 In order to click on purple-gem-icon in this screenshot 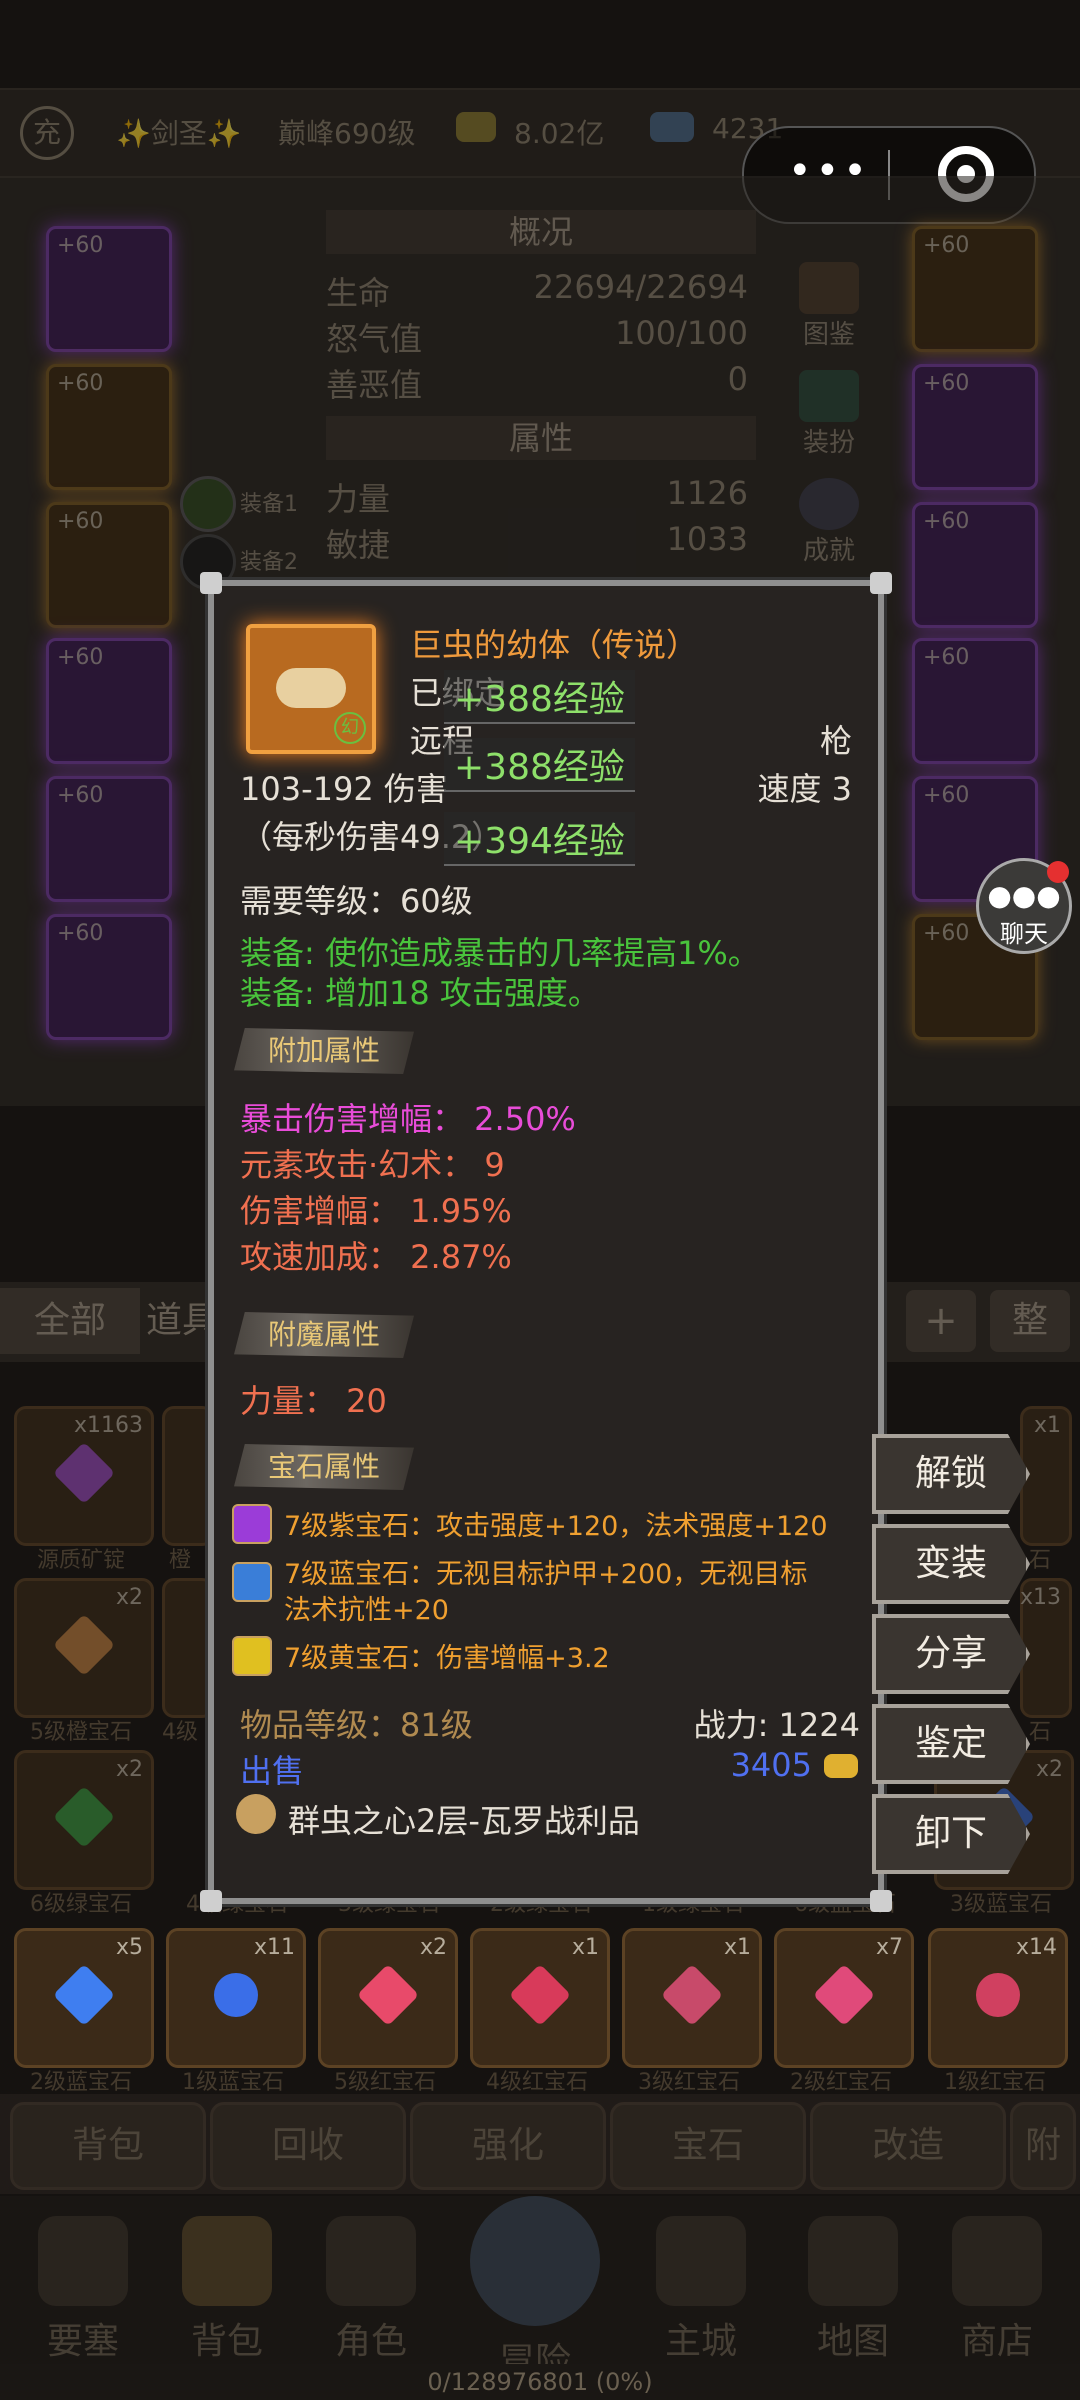, I will do `click(252, 1524)`.